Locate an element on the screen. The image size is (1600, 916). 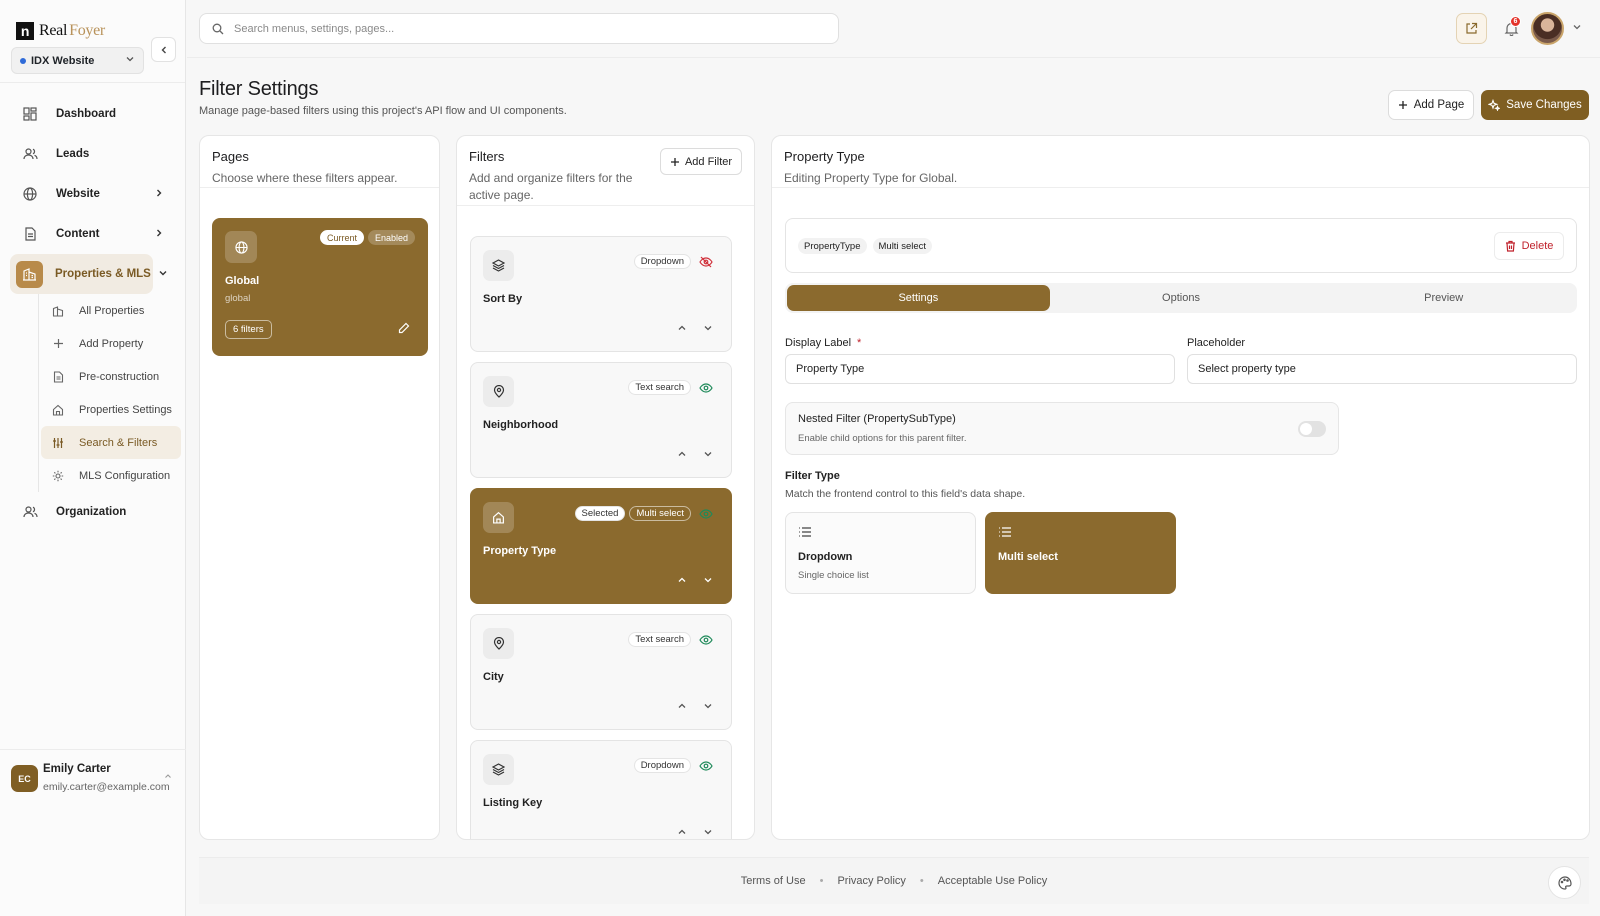
map-pin-icon is located at coordinates (498, 391).